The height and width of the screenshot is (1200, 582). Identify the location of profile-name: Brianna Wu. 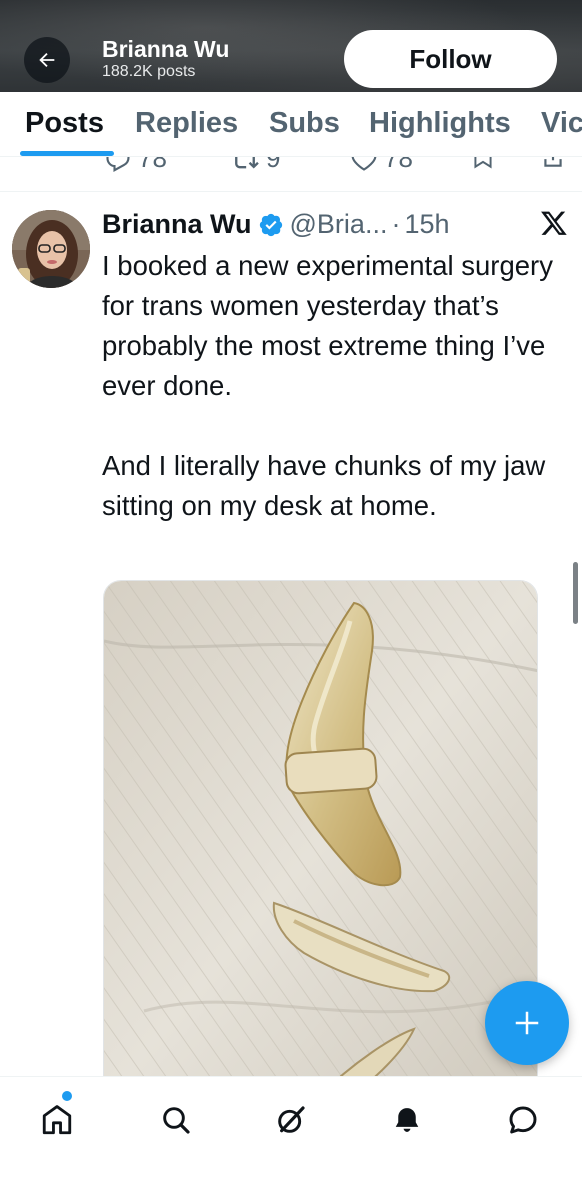
(166, 49).